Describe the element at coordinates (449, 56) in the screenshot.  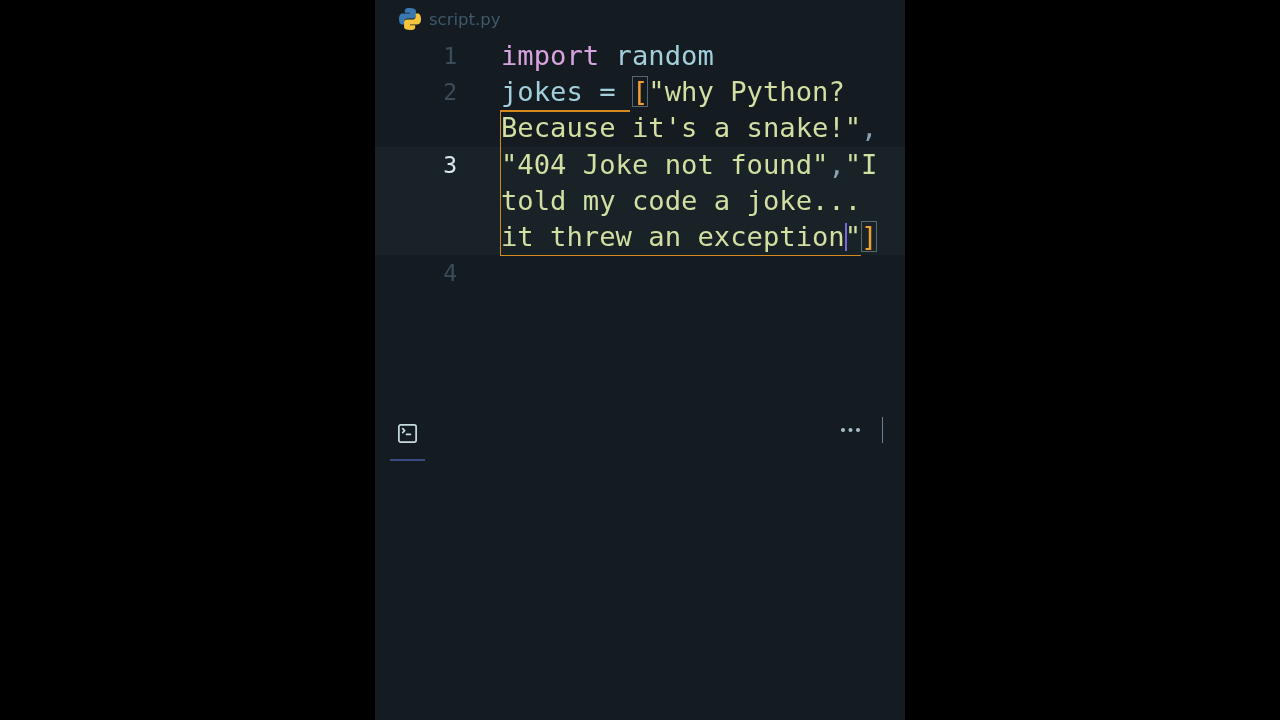
I see `line-number: 1` at that location.